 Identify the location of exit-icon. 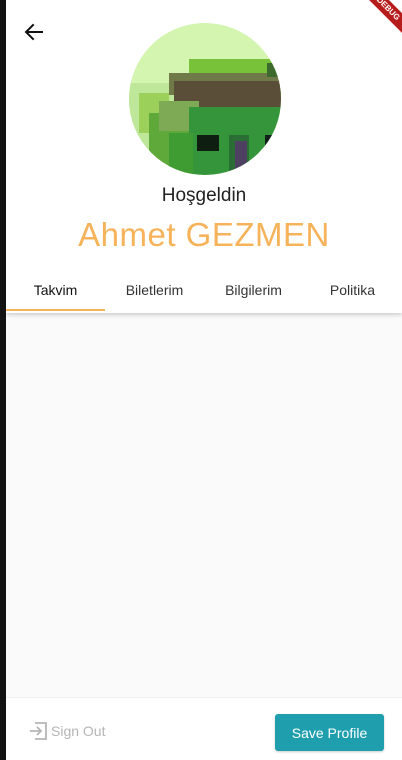
(38, 731).